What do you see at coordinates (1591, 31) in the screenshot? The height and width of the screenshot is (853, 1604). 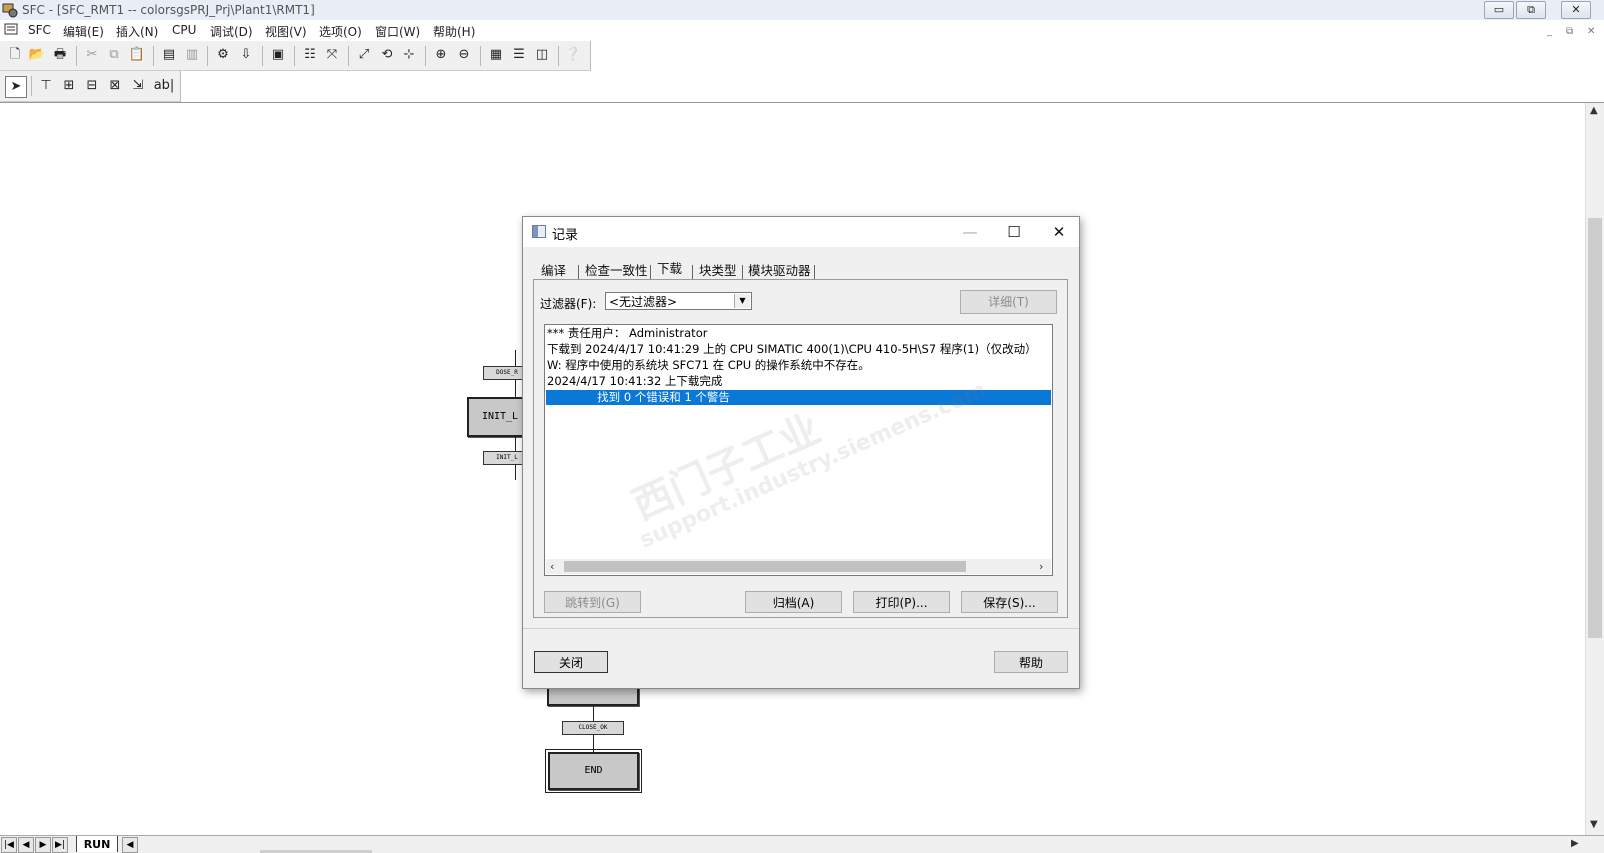 I see `mdi-close-button: ✕` at bounding box center [1591, 31].